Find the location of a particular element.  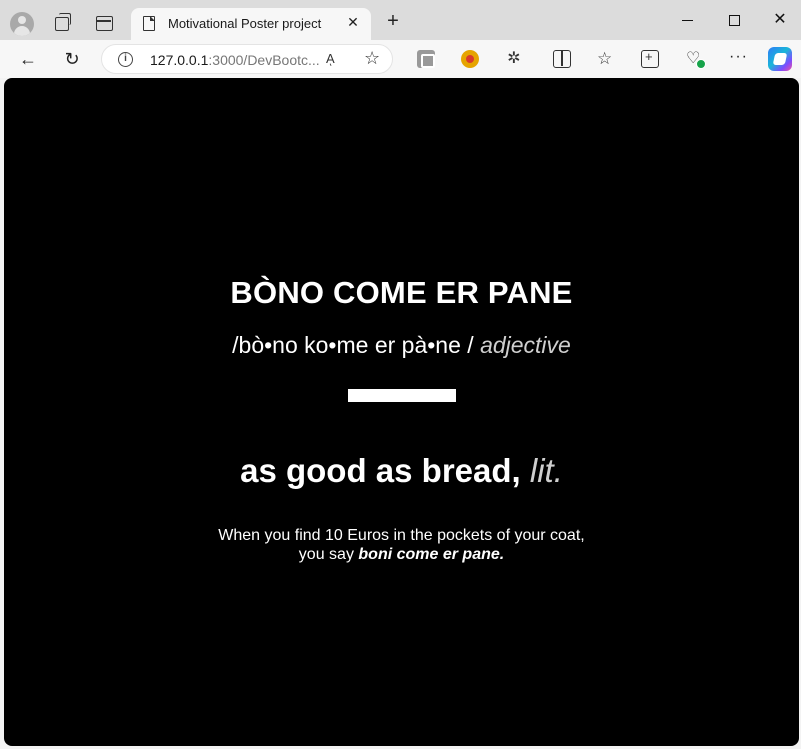

example-line-2: you say boni come er pane. is located at coordinates (401, 554).